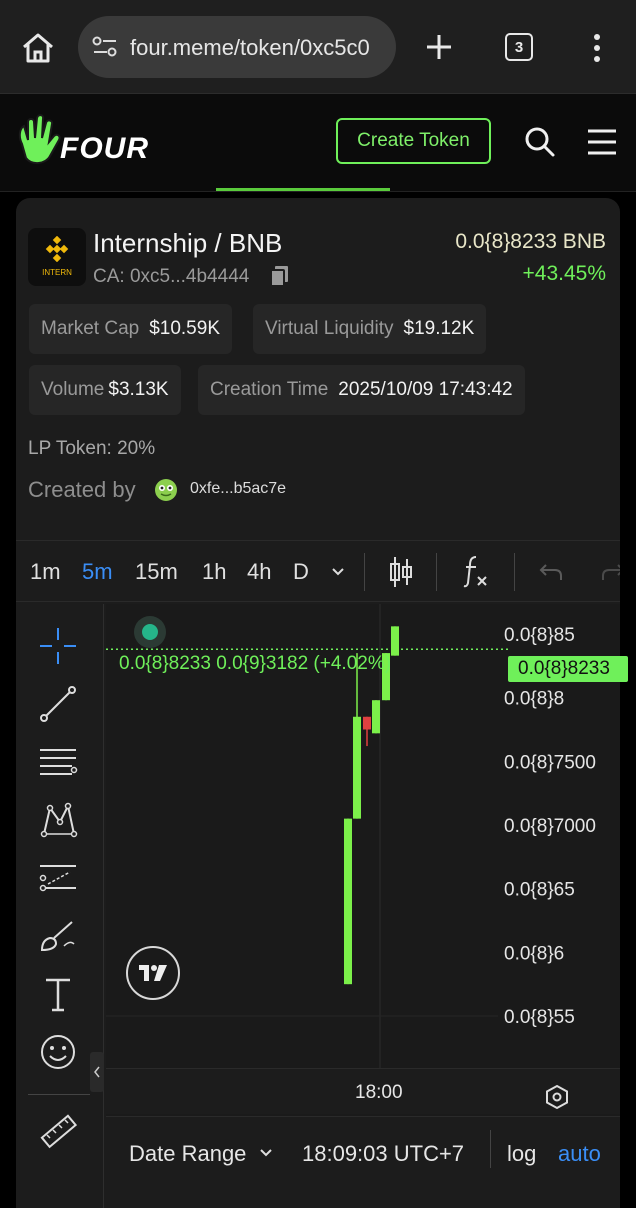 Image resolution: width=636 pixels, height=1208 pixels. What do you see at coordinates (105, 47) in the screenshot?
I see `site-settings-icon` at bounding box center [105, 47].